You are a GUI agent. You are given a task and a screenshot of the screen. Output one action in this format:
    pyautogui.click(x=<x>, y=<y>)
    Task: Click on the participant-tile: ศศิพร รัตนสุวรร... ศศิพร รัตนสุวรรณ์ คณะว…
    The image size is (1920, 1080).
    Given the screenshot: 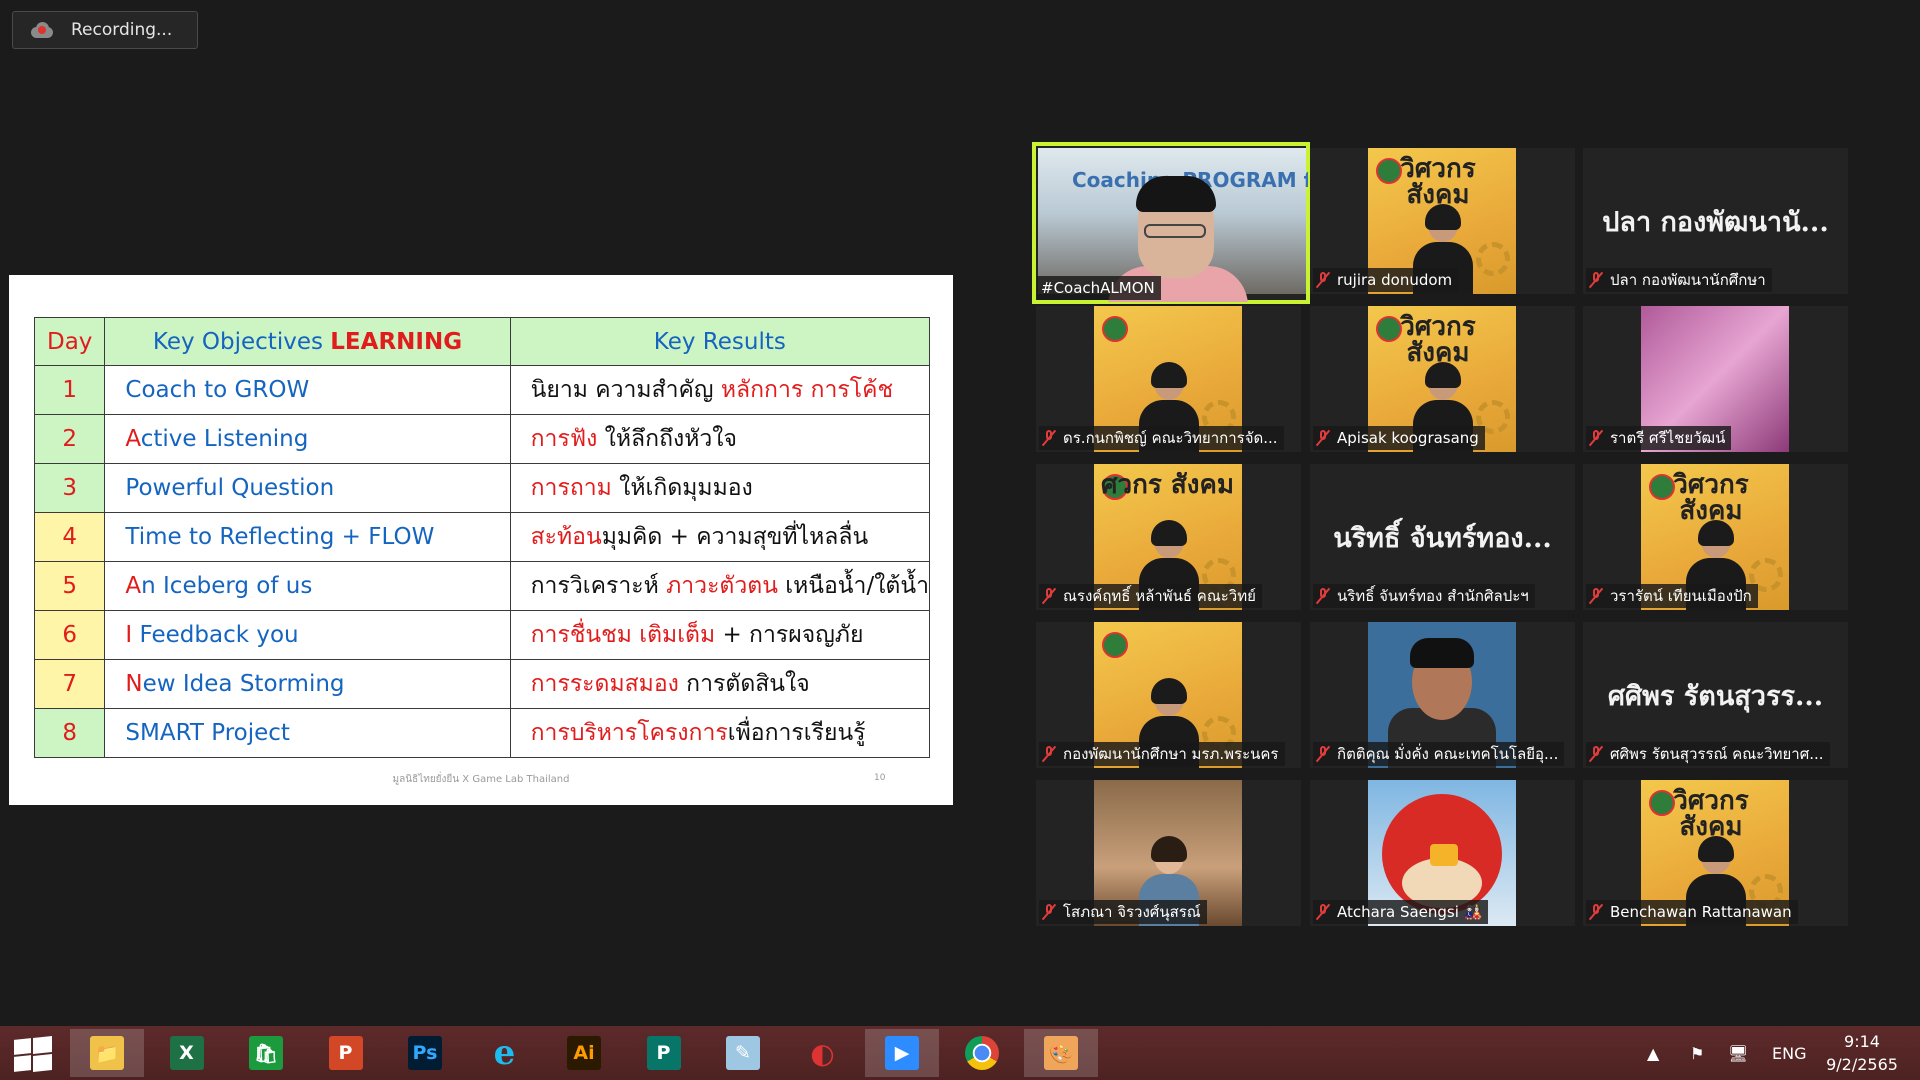 What is the action you would take?
    pyautogui.click(x=1715, y=695)
    